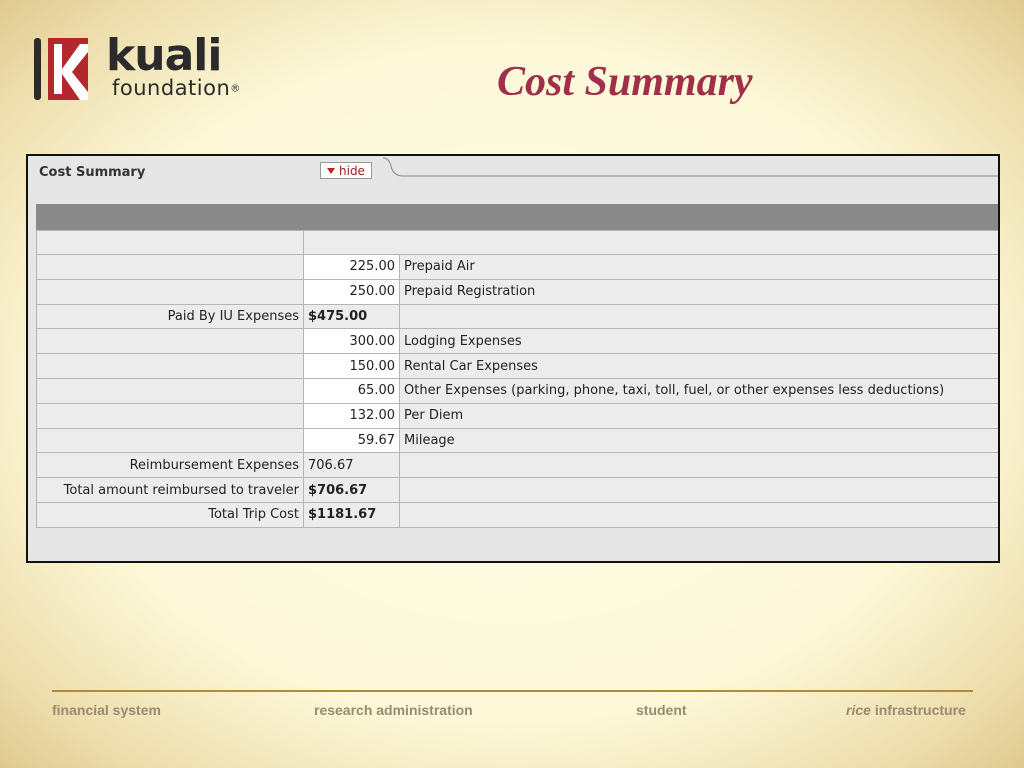  I want to click on amount-cell: 150.00, so click(351, 366).